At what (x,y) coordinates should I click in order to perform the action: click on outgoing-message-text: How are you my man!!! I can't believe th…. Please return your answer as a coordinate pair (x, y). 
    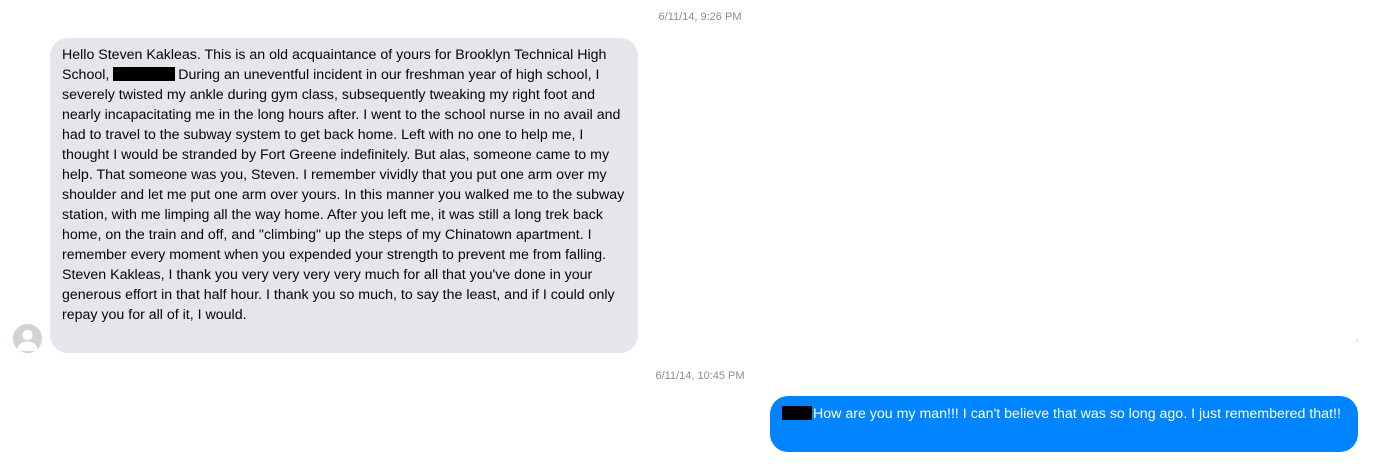
    Looking at the image, I should click on (1064, 414).